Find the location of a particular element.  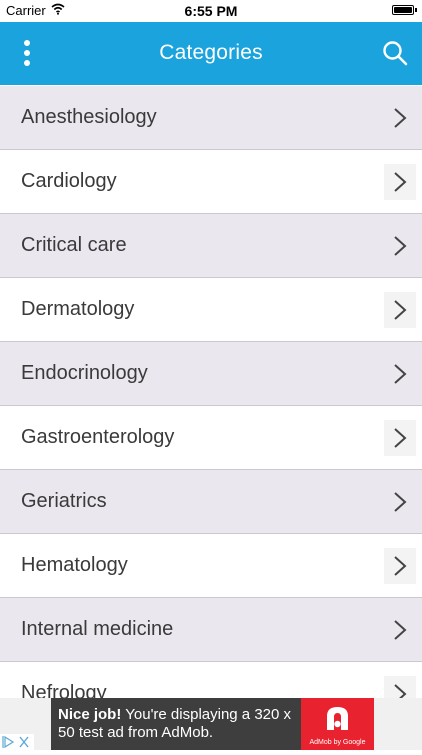

category-label: Internal medicine is located at coordinates (97, 629).